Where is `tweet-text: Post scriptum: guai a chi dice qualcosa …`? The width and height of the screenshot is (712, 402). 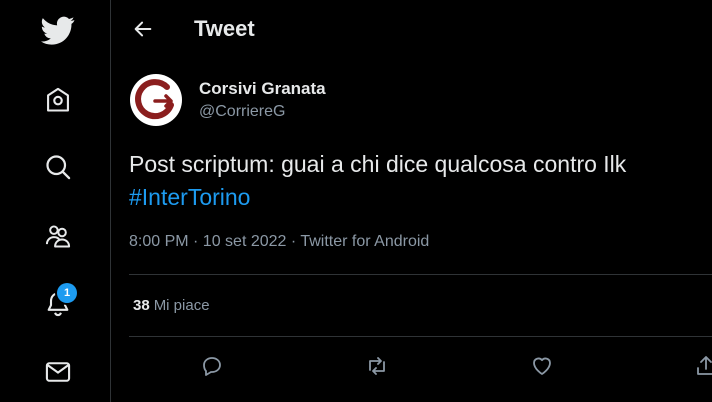
tweet-text: Post scriptum: guai a chi dice qualcosa … is located at coordinates (420, 181).